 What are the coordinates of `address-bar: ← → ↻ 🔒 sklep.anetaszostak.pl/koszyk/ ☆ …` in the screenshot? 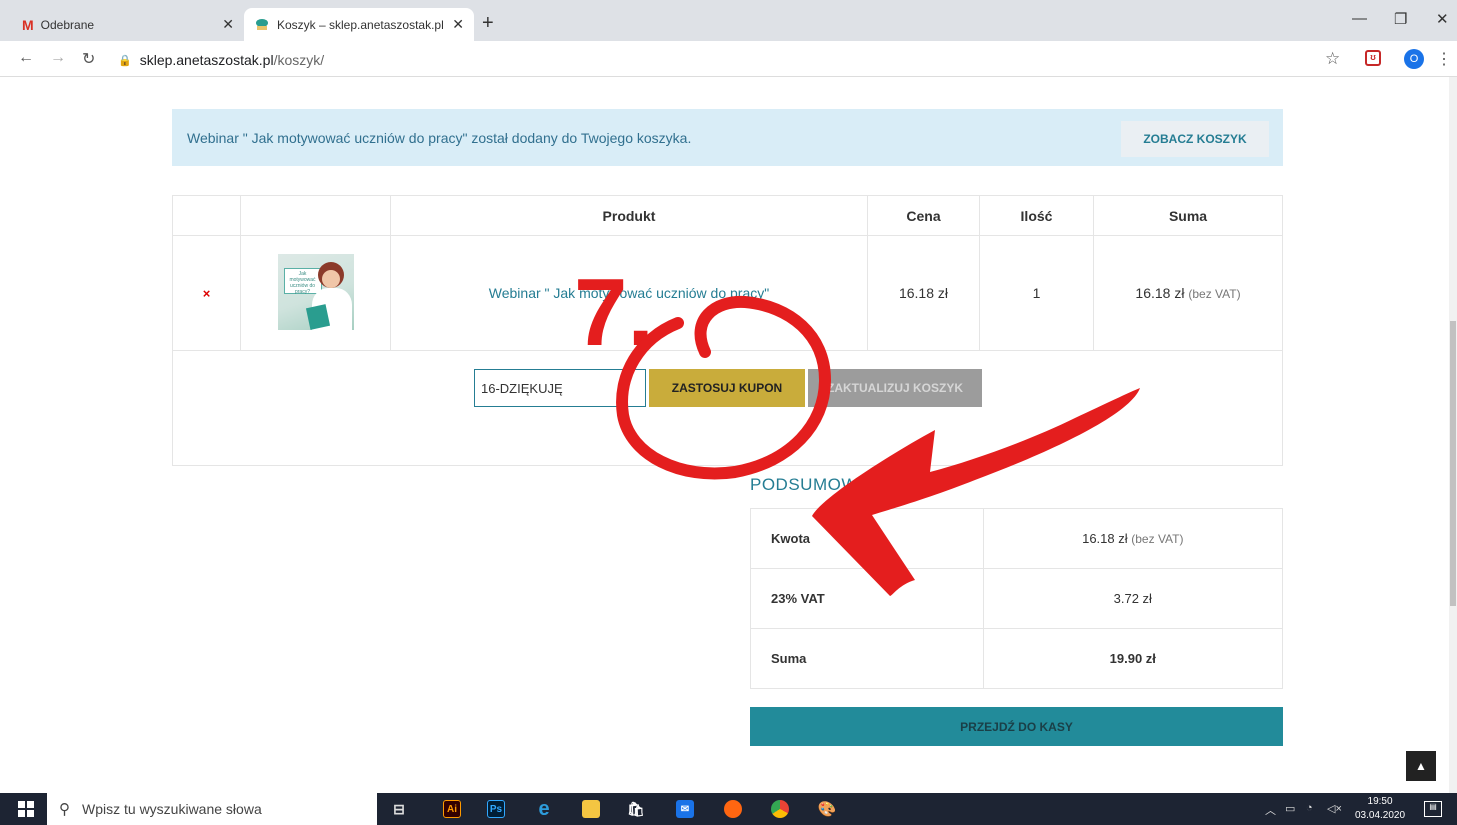 It's located at (728, 59).